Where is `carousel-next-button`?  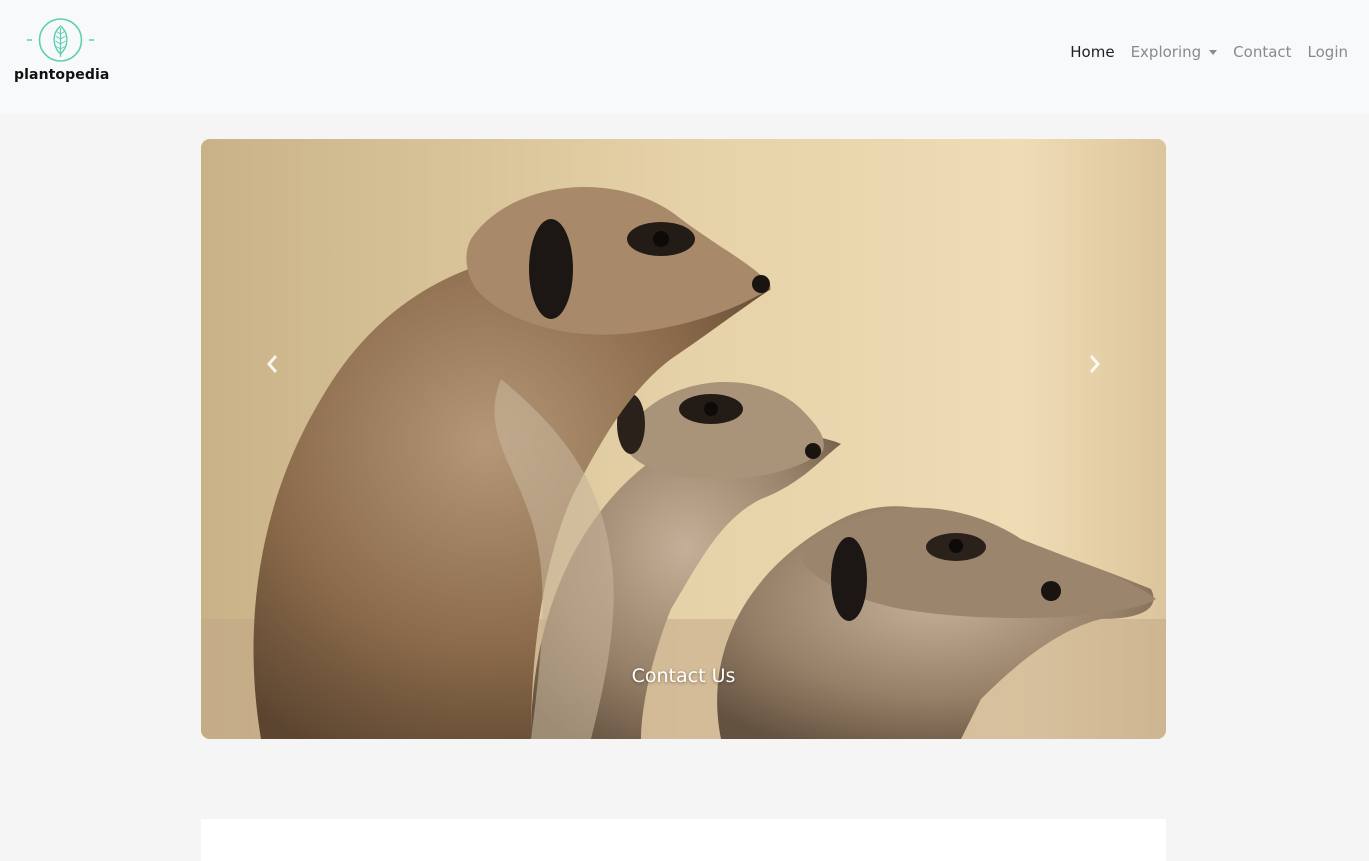
carousel-next-button is located at coordinates (1094, 364).